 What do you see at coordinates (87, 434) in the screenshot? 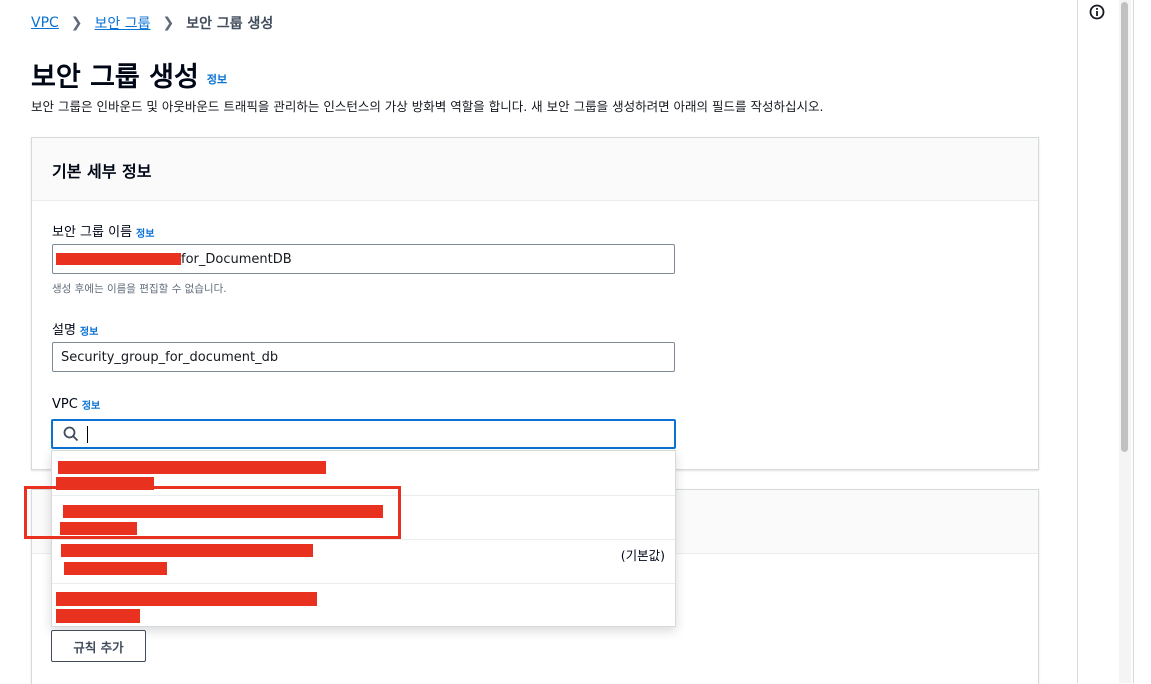
I see `text-caret` at bounding box center [87, 434].